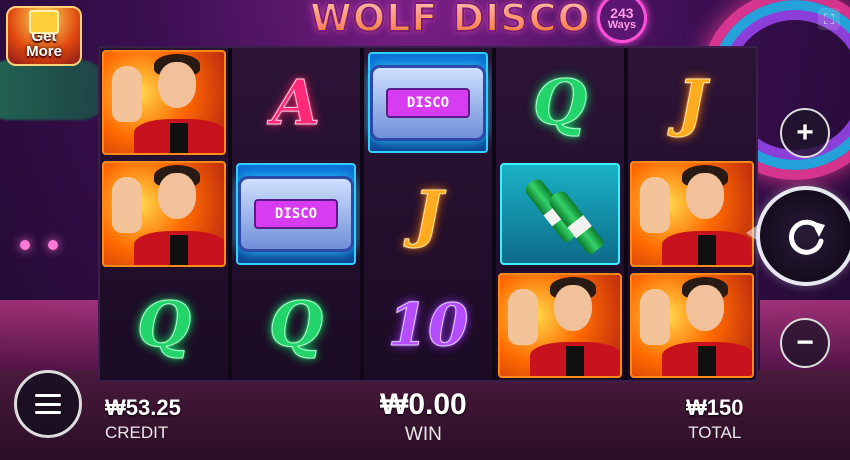  I want to click on reel-3: DISCO J 10, so click(428, 214).